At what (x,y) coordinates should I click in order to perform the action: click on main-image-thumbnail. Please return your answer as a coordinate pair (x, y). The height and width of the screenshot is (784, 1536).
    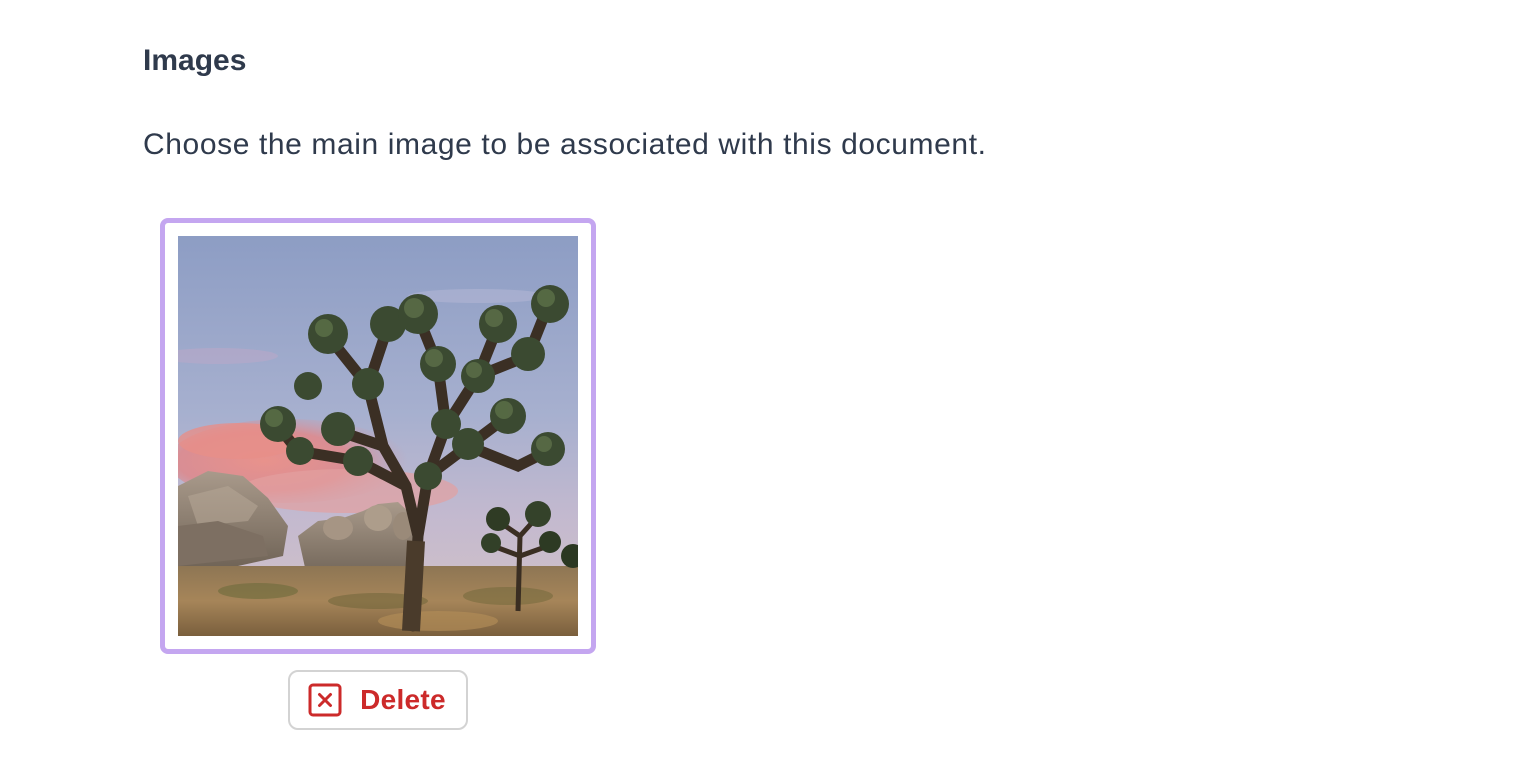
    Looking at the image, I should click on (378, 436).